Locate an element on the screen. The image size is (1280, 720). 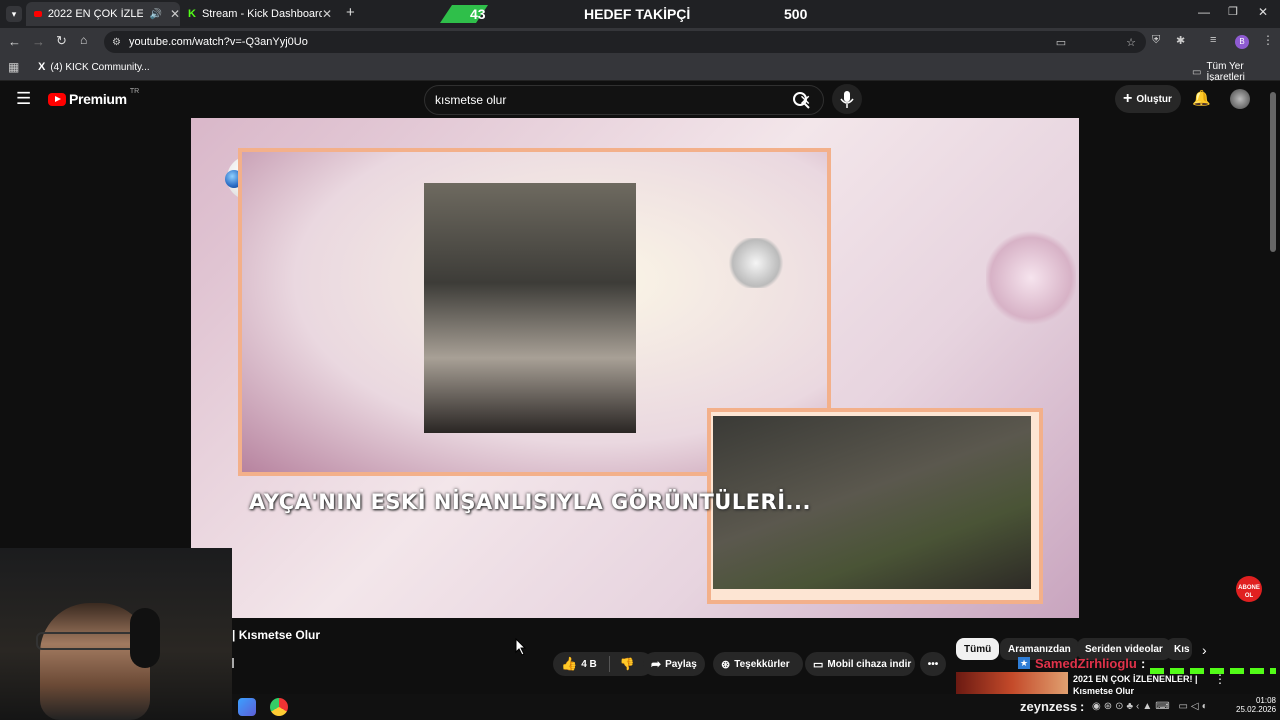
shield-extension-icon: ⛨ is located at coordinates (1156, 40).